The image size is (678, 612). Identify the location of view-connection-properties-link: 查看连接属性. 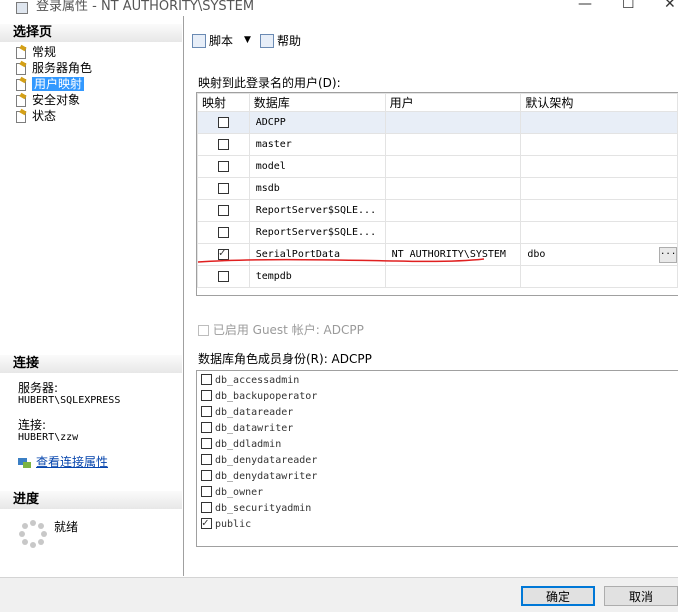
(63, 461).